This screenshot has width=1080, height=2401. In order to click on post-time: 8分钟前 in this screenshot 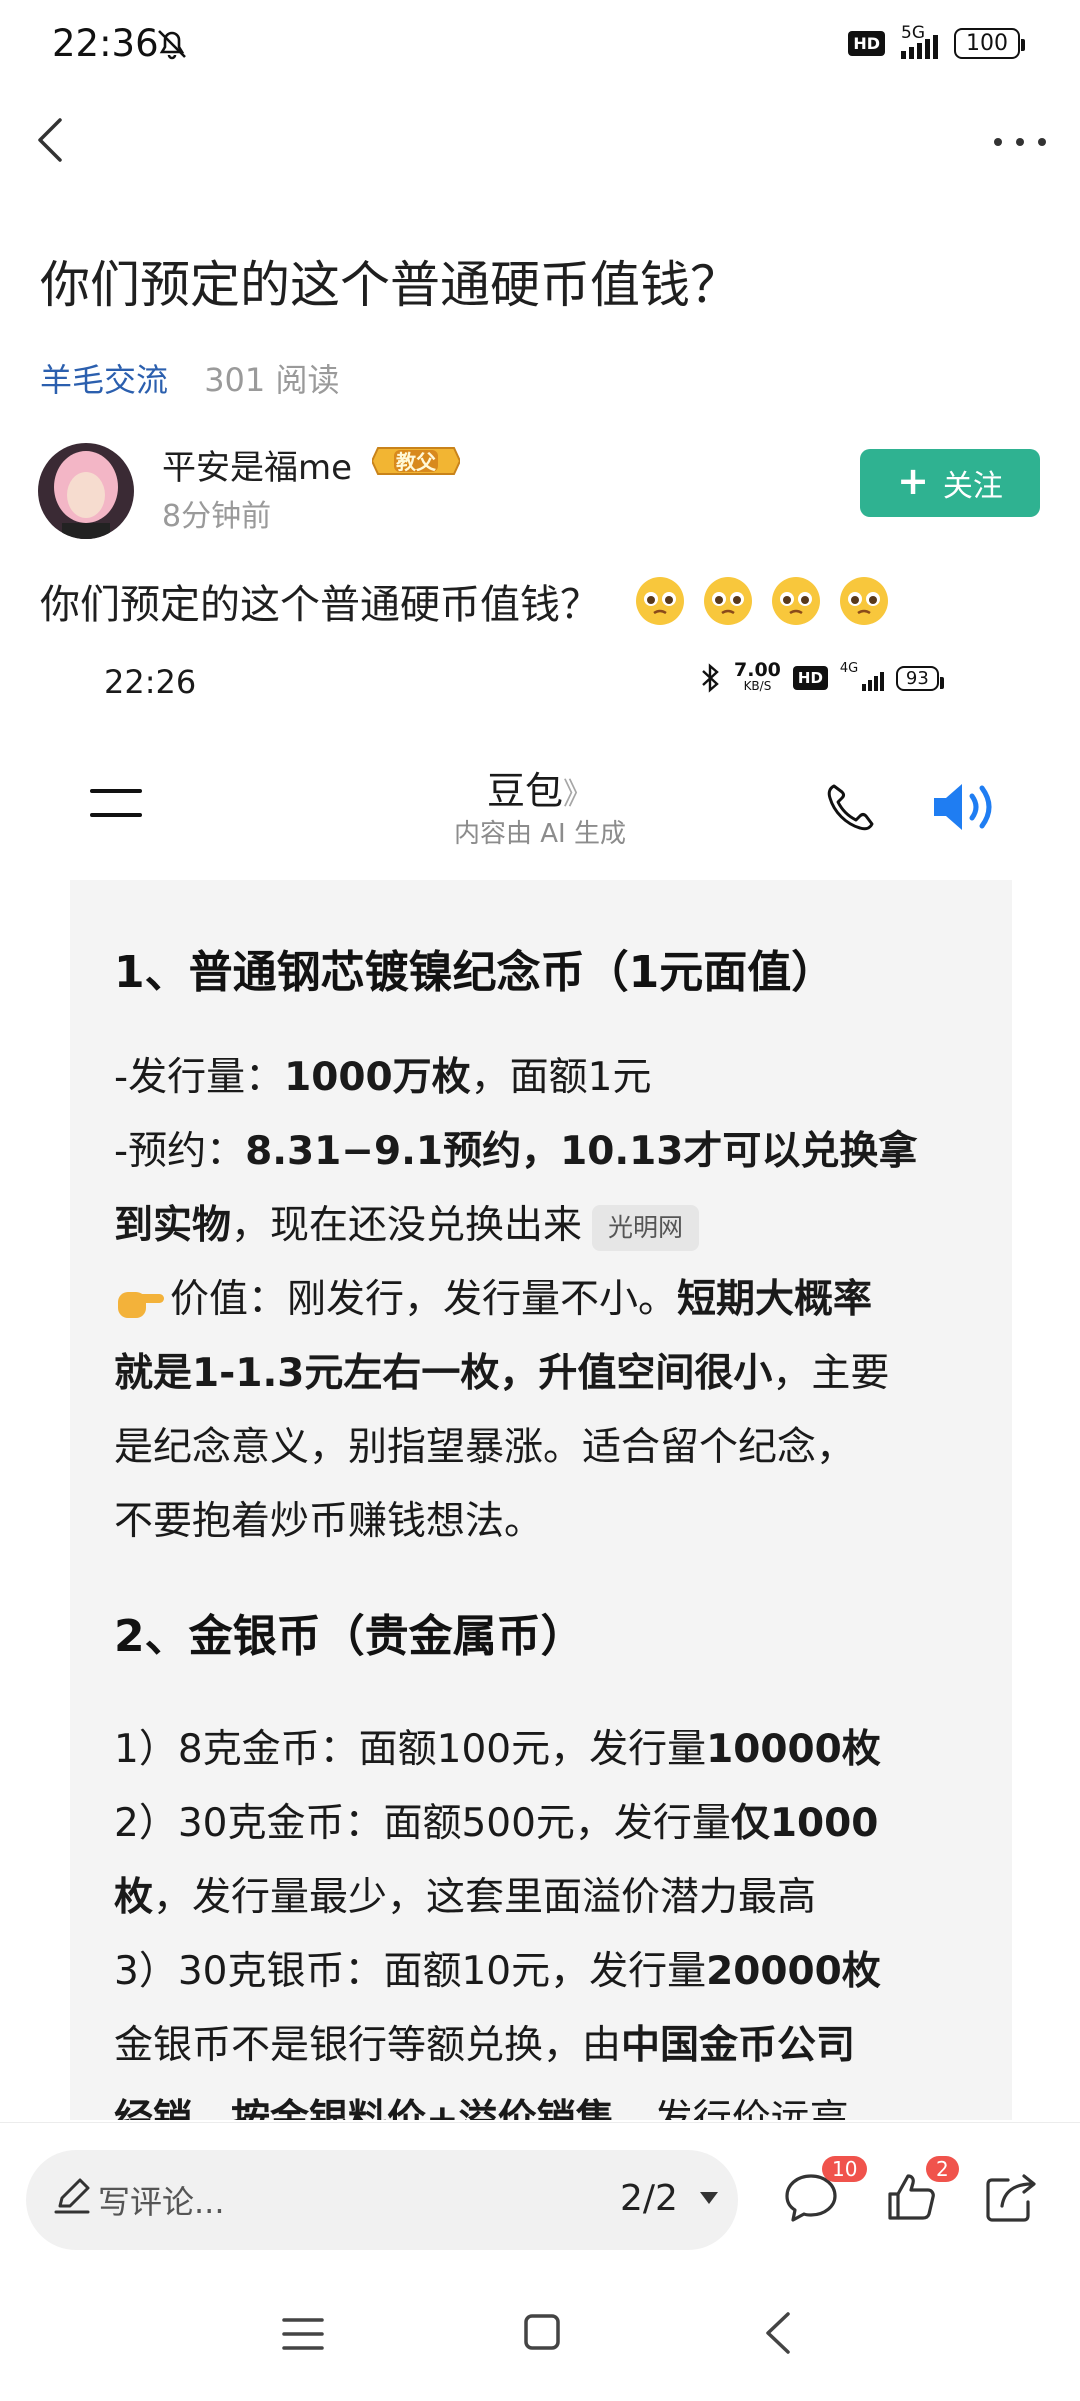, I will do `click(217, 516)`.